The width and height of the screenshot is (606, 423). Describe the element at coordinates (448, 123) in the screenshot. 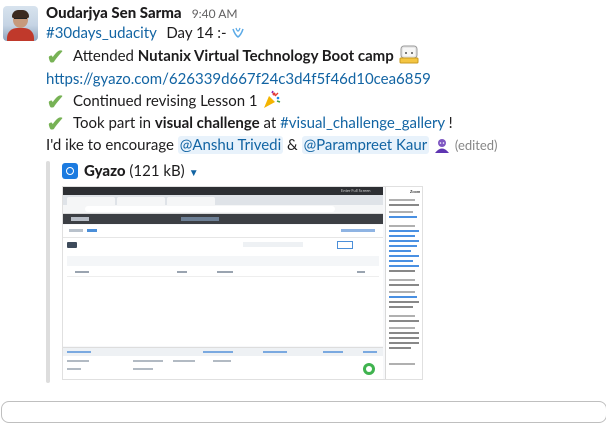

I see `line4-end: !` at that location.